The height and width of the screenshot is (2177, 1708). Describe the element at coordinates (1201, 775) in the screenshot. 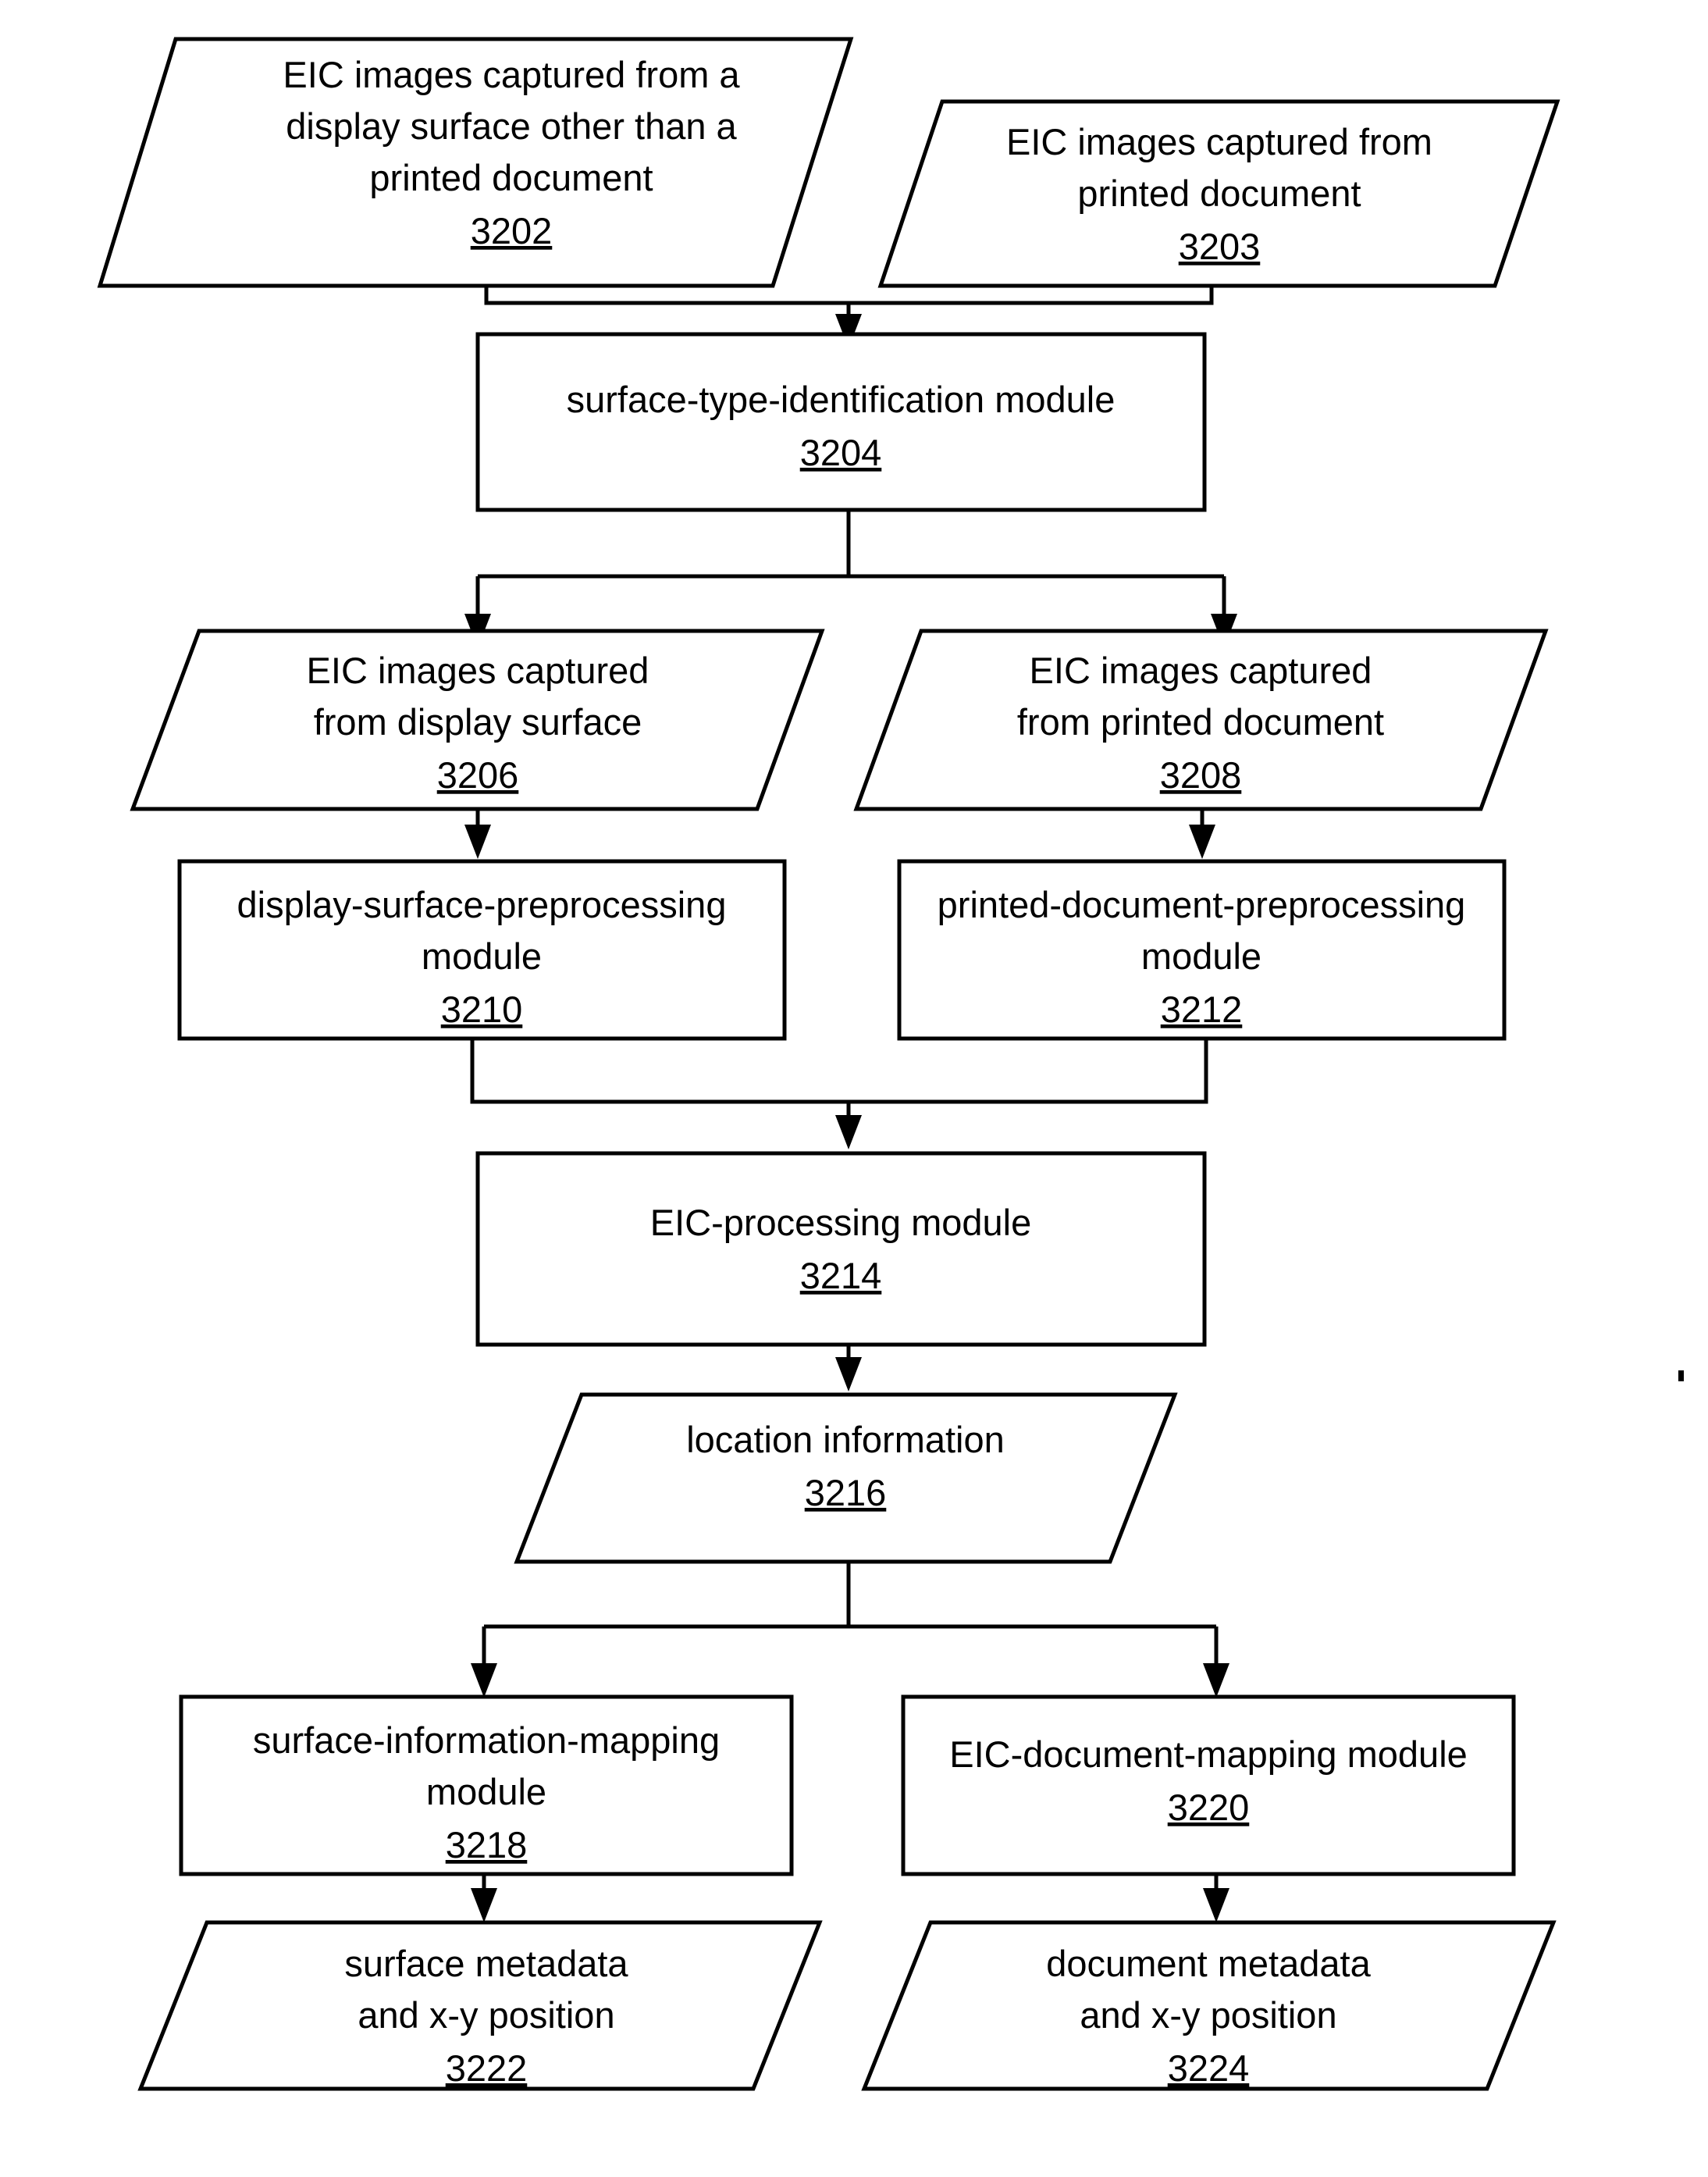

I see `node-3208-ref: 3208` at that location.